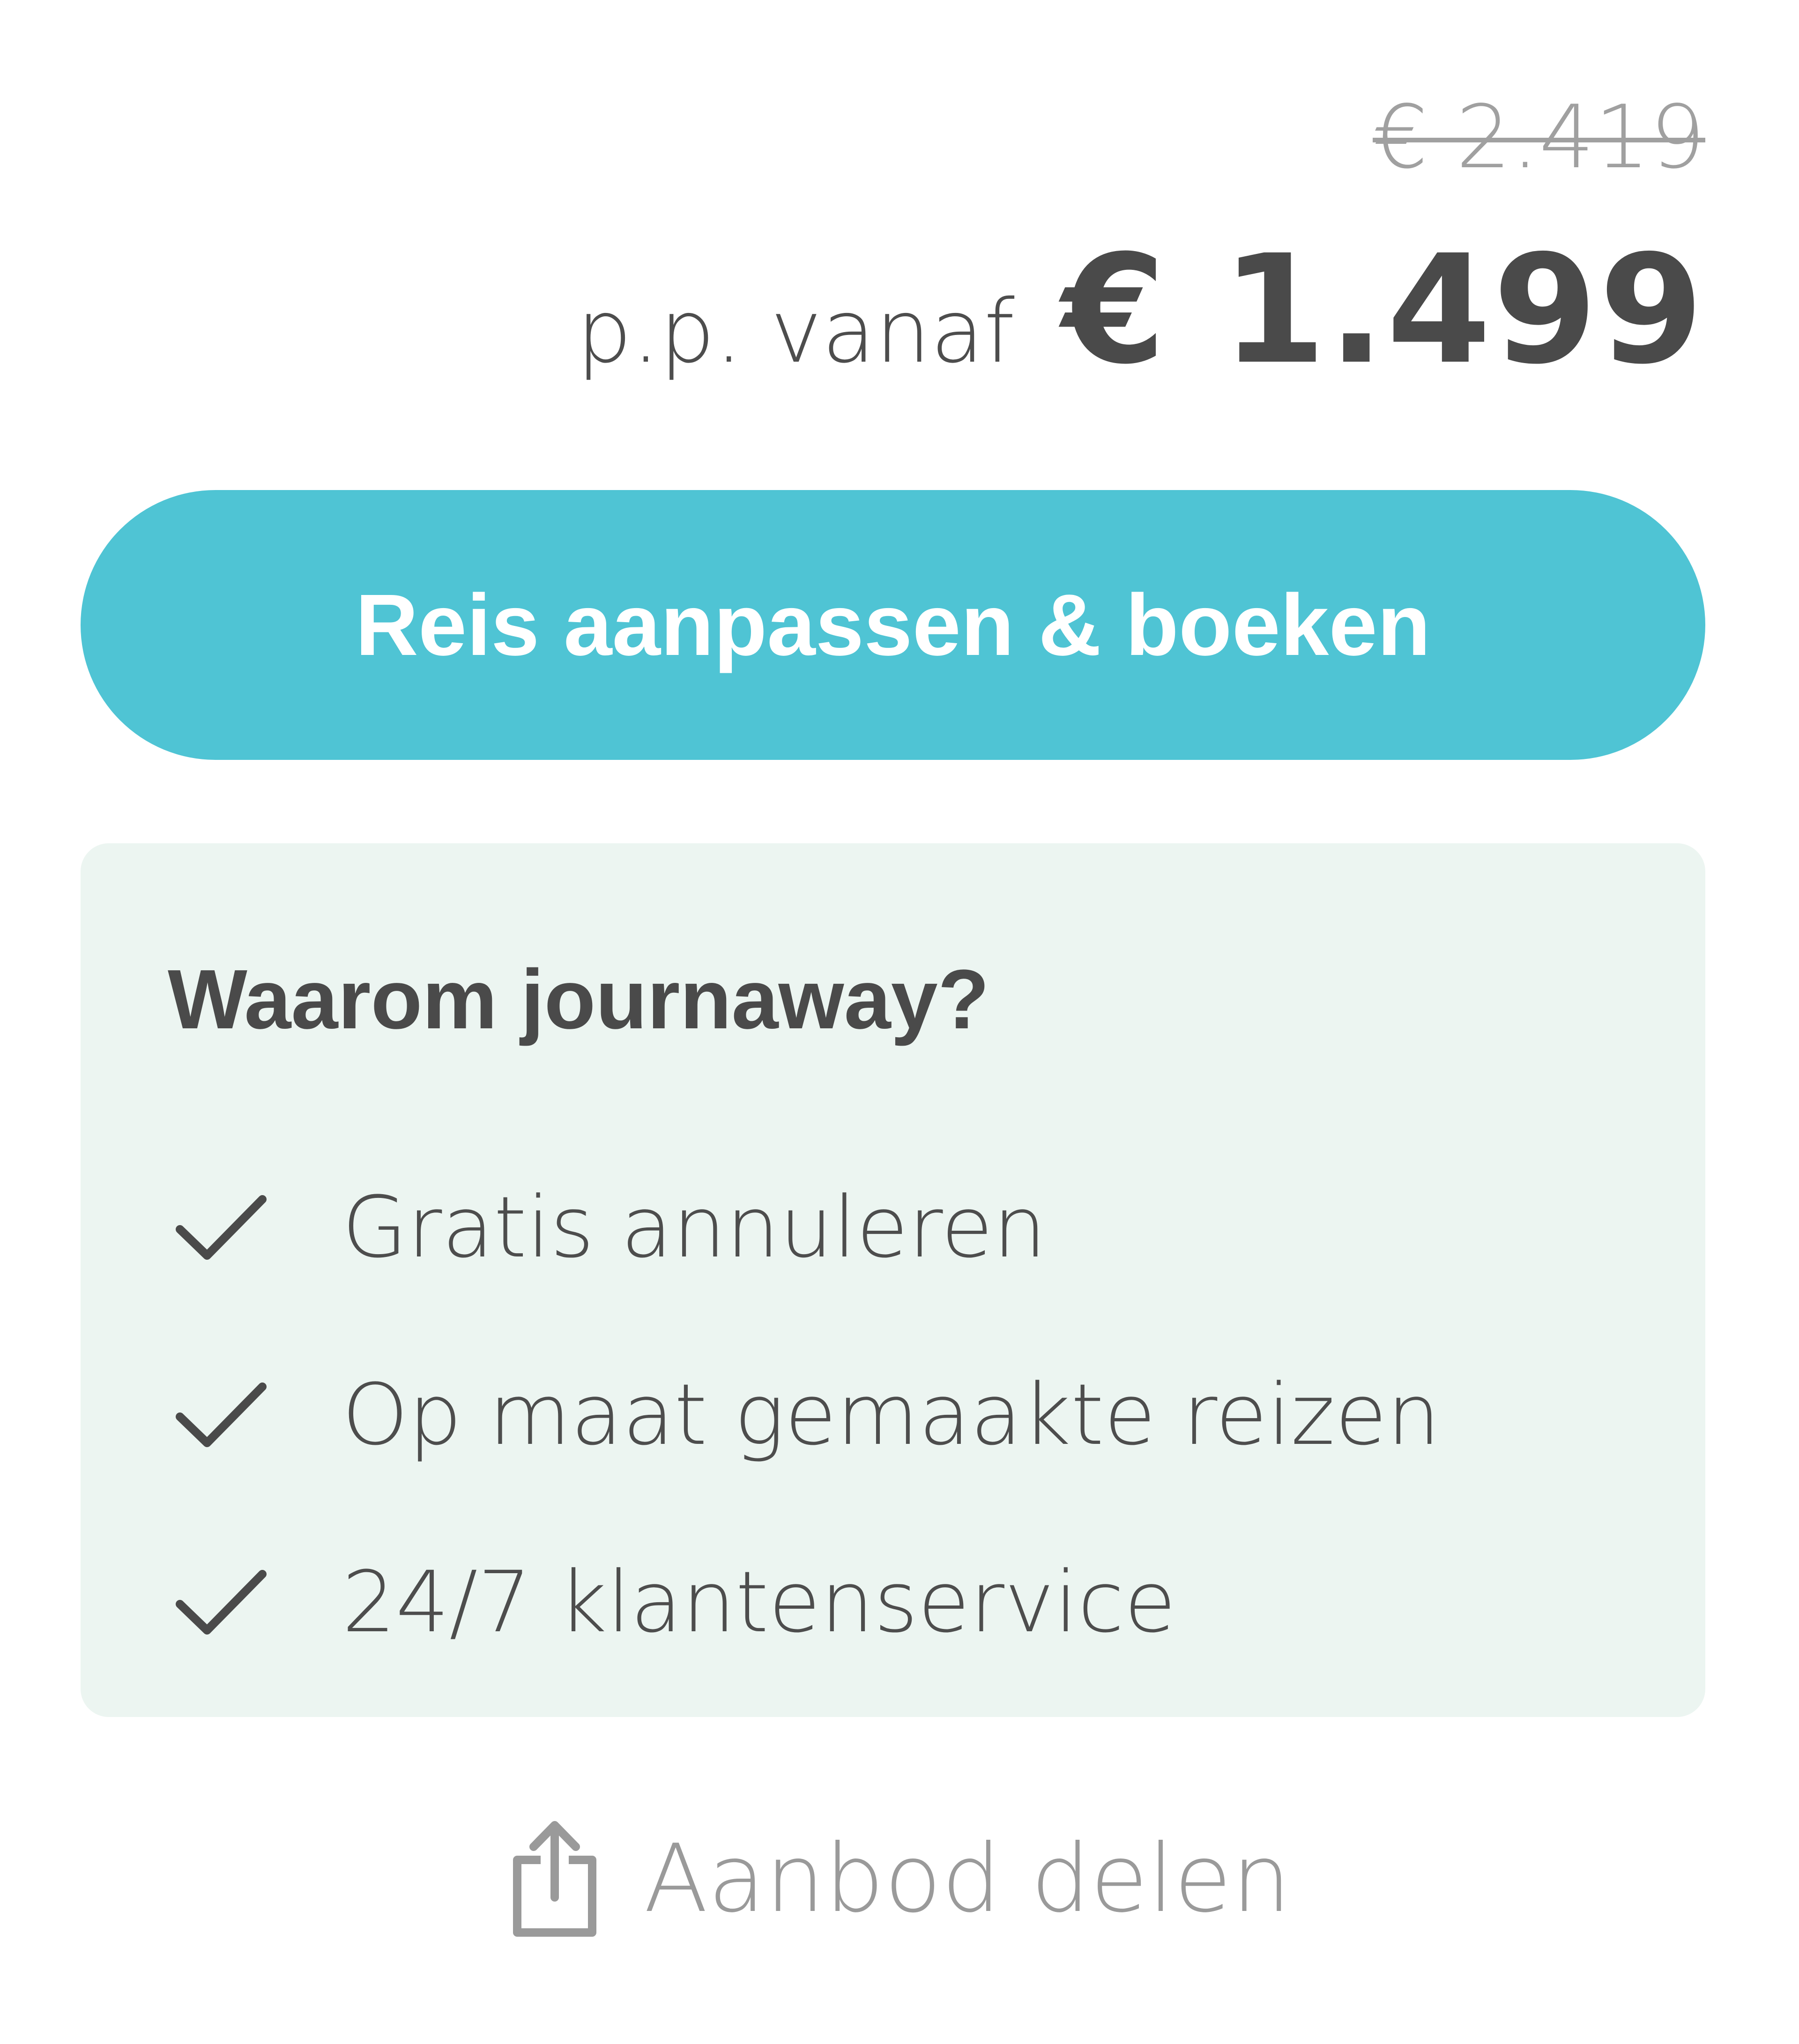 The height and width of the screenshot is (2044, 1799). I want to click on share-offer-link: Aanbod delen, so click(899, 1879).